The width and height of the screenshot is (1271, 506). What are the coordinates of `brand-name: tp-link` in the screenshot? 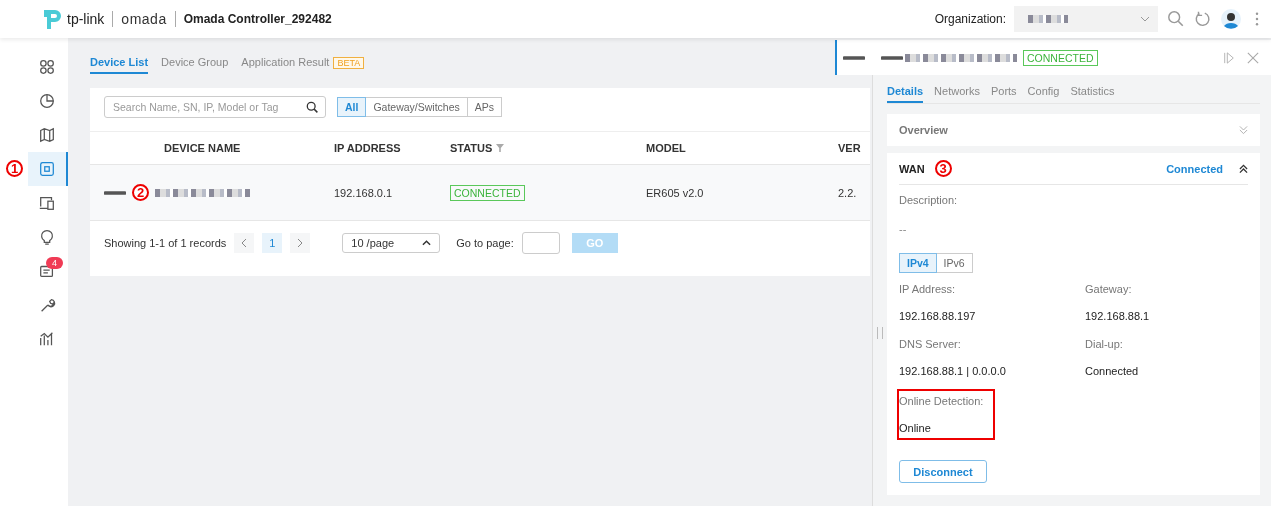 It's located at (86, 19).